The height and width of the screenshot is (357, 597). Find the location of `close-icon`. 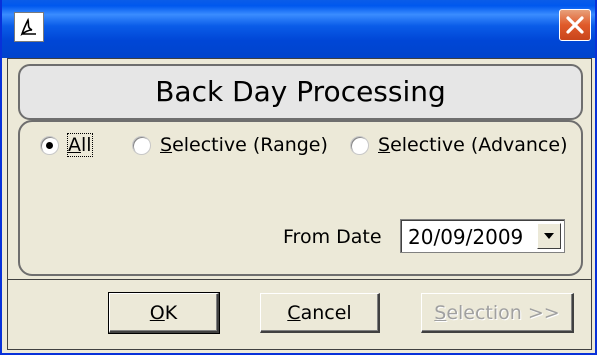

close-icon is located at coordinates (575, 25).